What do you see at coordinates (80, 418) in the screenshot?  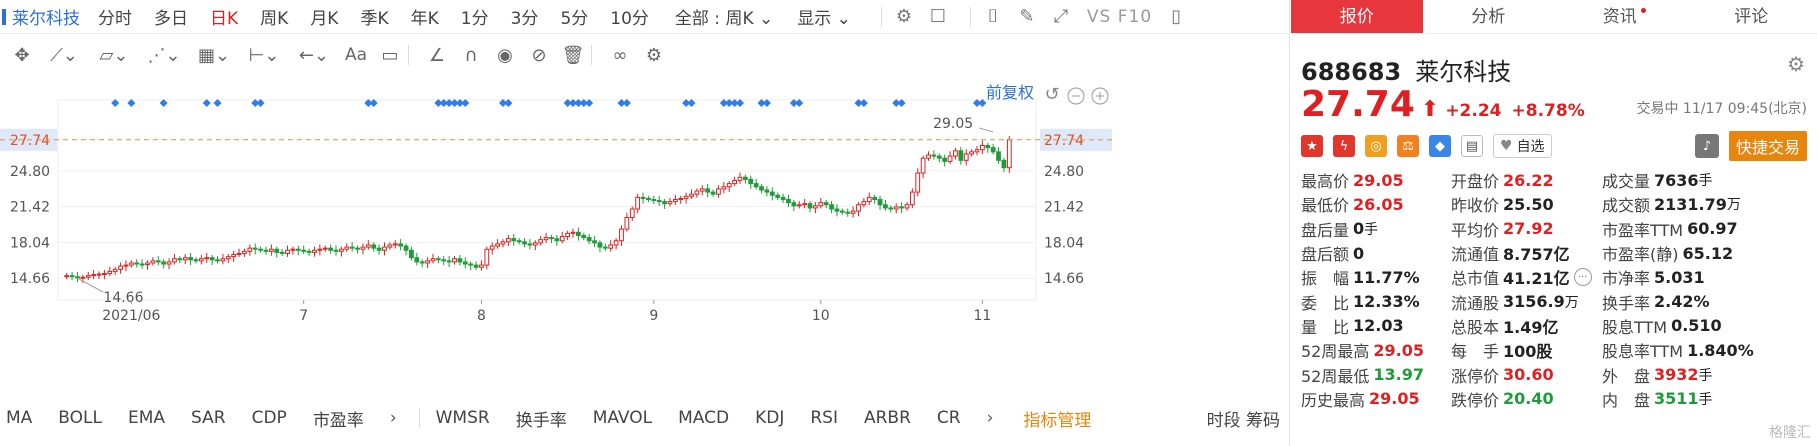 I see `indicator-item: BOLL` at bounding box center [80, 418].